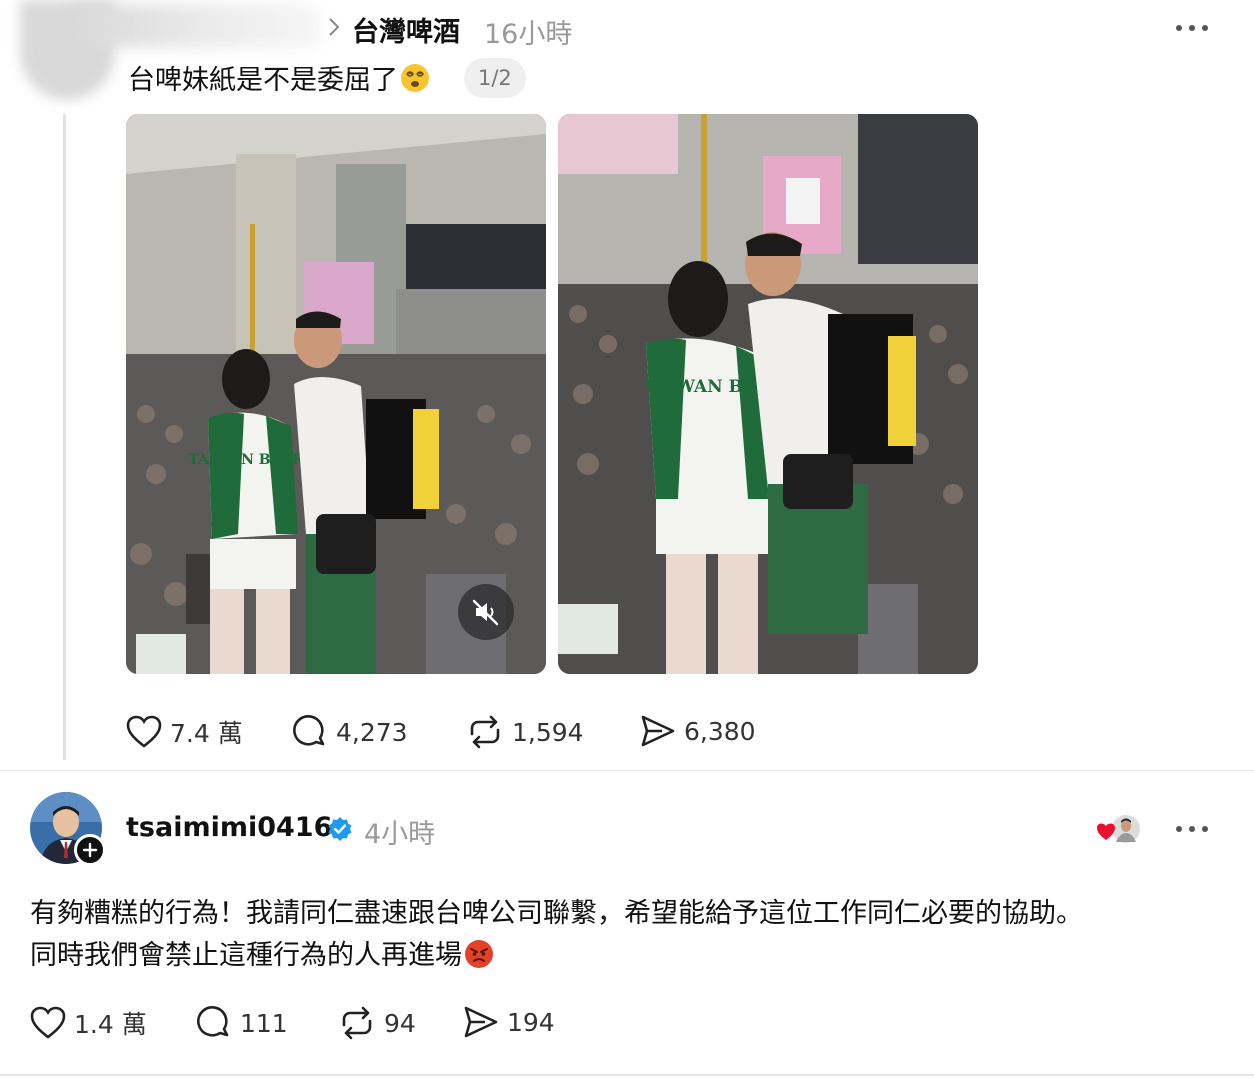 This screenshot has height=1080, width=1254. Describe the element at coordinates (495, 78) in the screenshot. I see `media-page-indicator: 1/2` at that location.